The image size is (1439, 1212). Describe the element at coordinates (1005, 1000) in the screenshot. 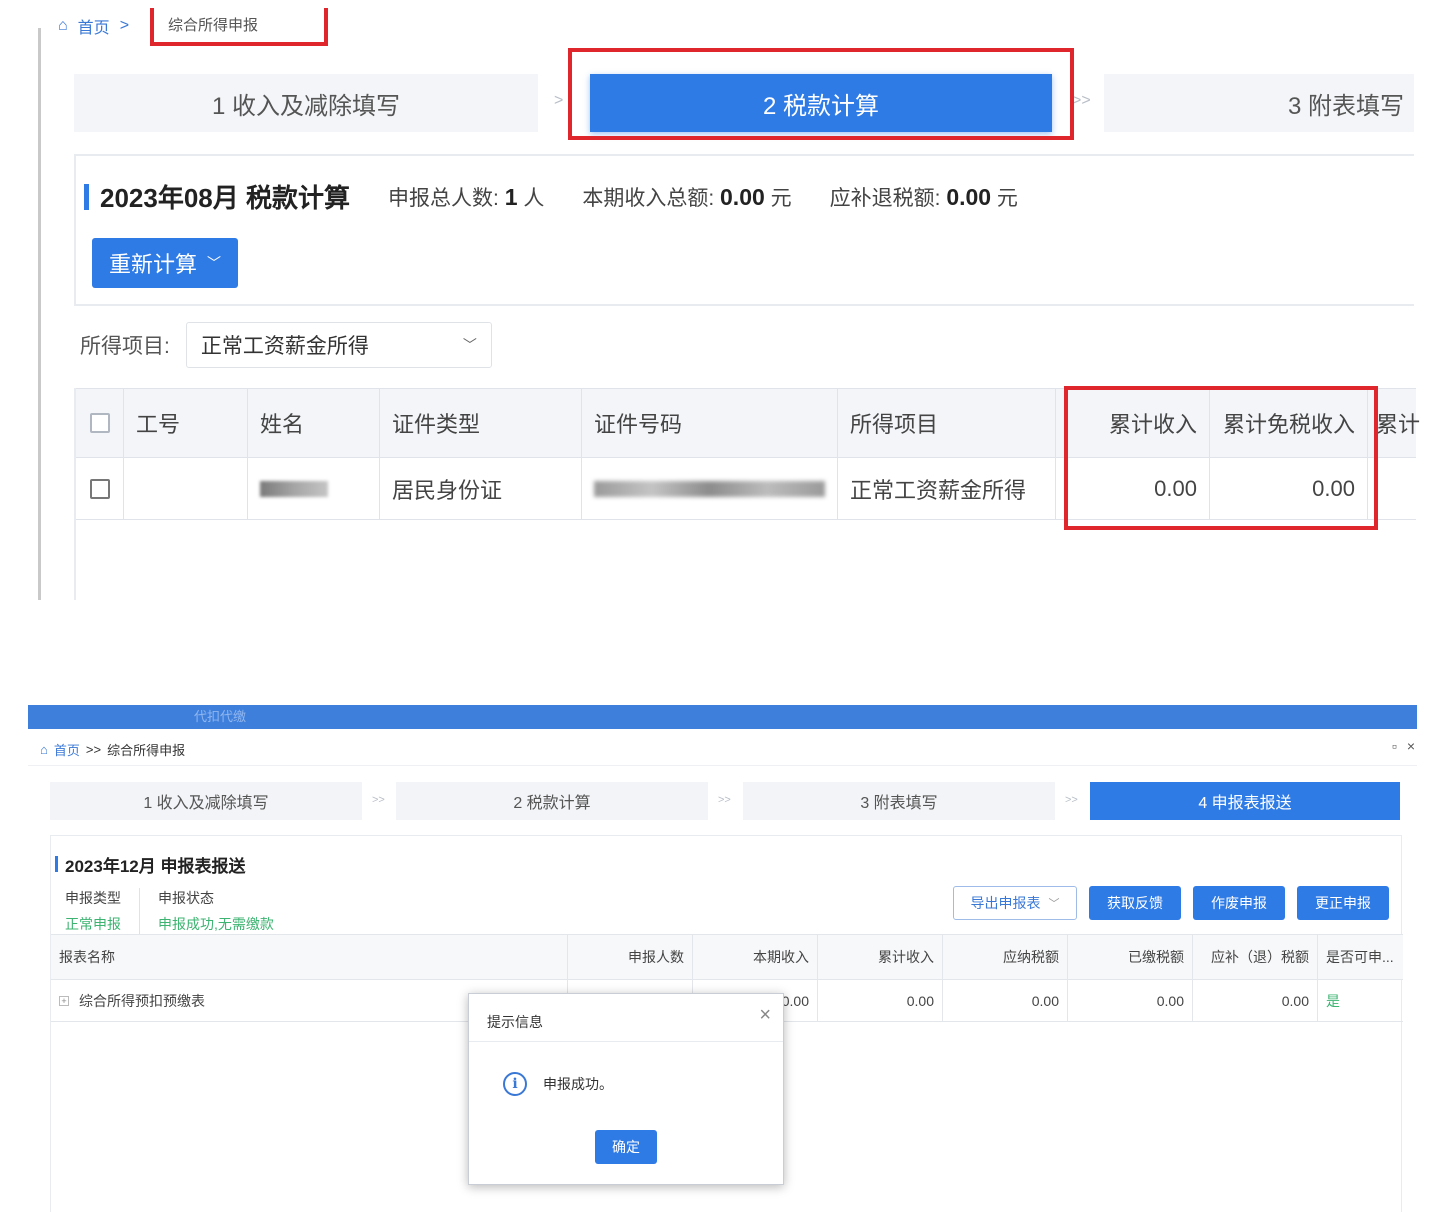

I see `cell-tax-due: 0.00` at that location.